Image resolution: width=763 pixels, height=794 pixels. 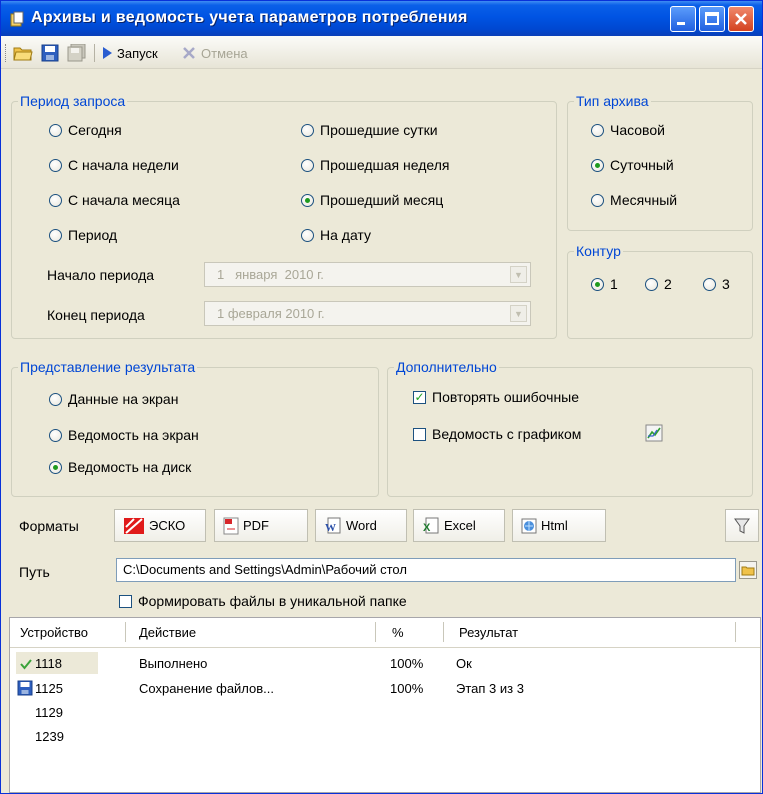 I want to click on end-date-picker: 1 февраля 2010 г. ▼, so click(x=367, y=313).